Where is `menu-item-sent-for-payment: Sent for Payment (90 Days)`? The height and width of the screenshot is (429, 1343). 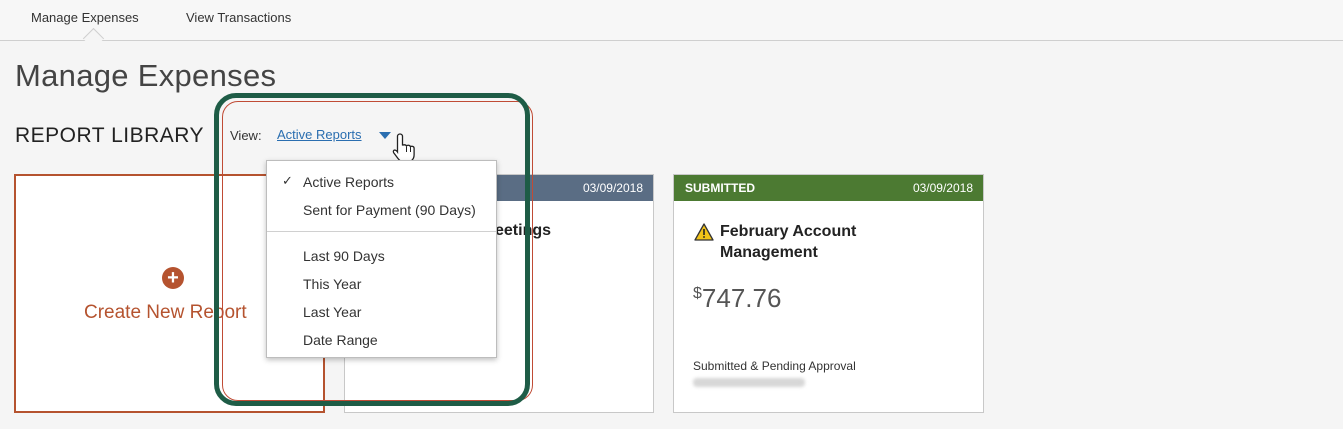
menu-item-sent-for-payment: Sent for Payment (90 Days) is located at coordinates (389, 210).